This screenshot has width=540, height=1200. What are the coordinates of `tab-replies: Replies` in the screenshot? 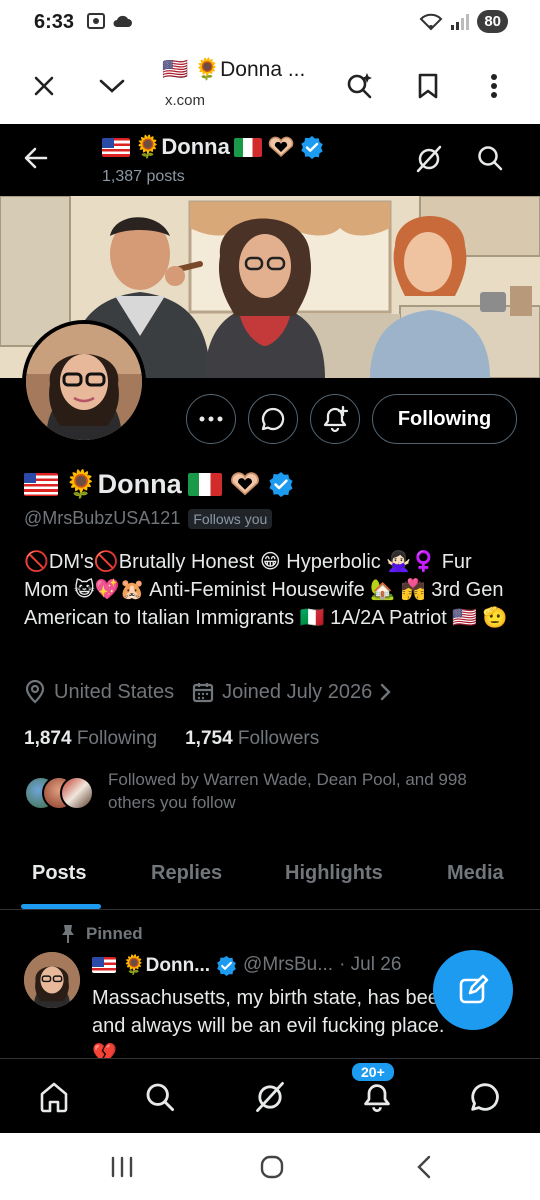 It's located at (186, 873).